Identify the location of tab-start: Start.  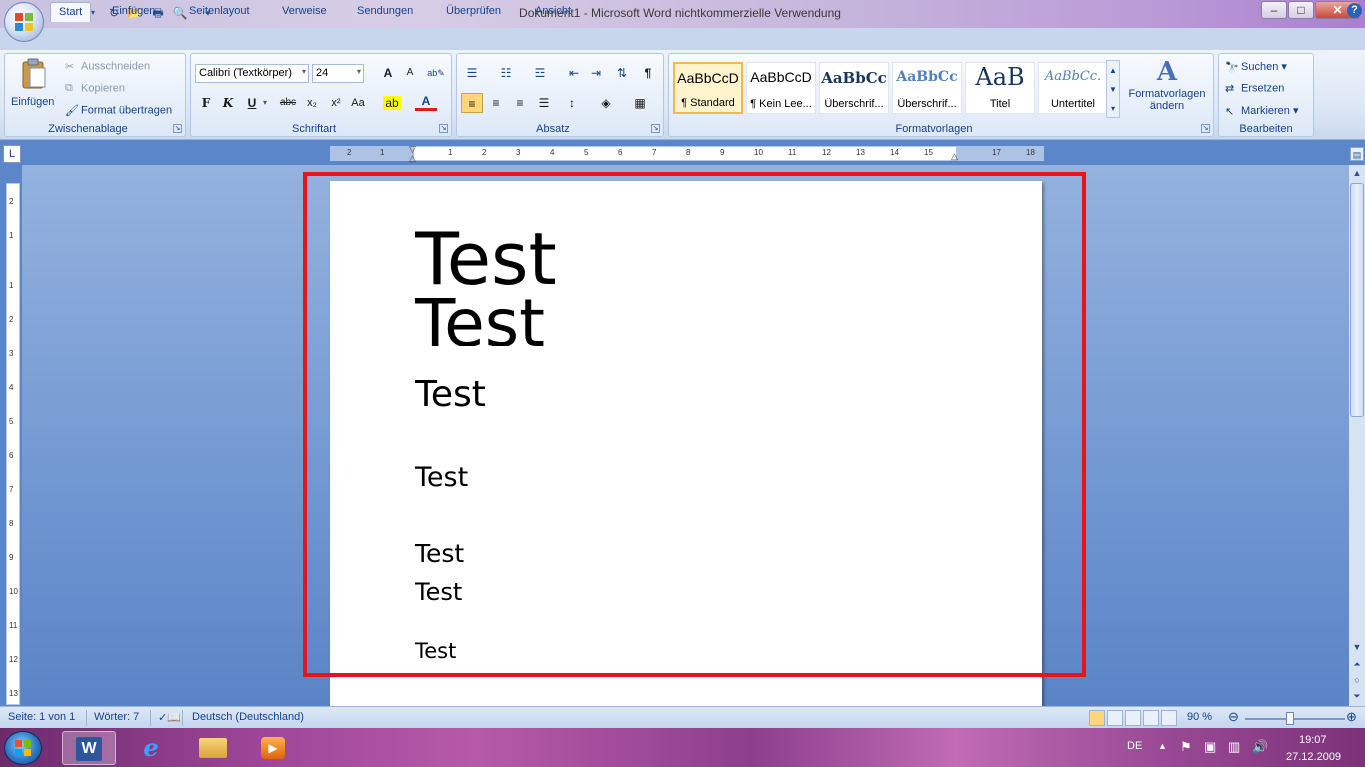
(71, 12).